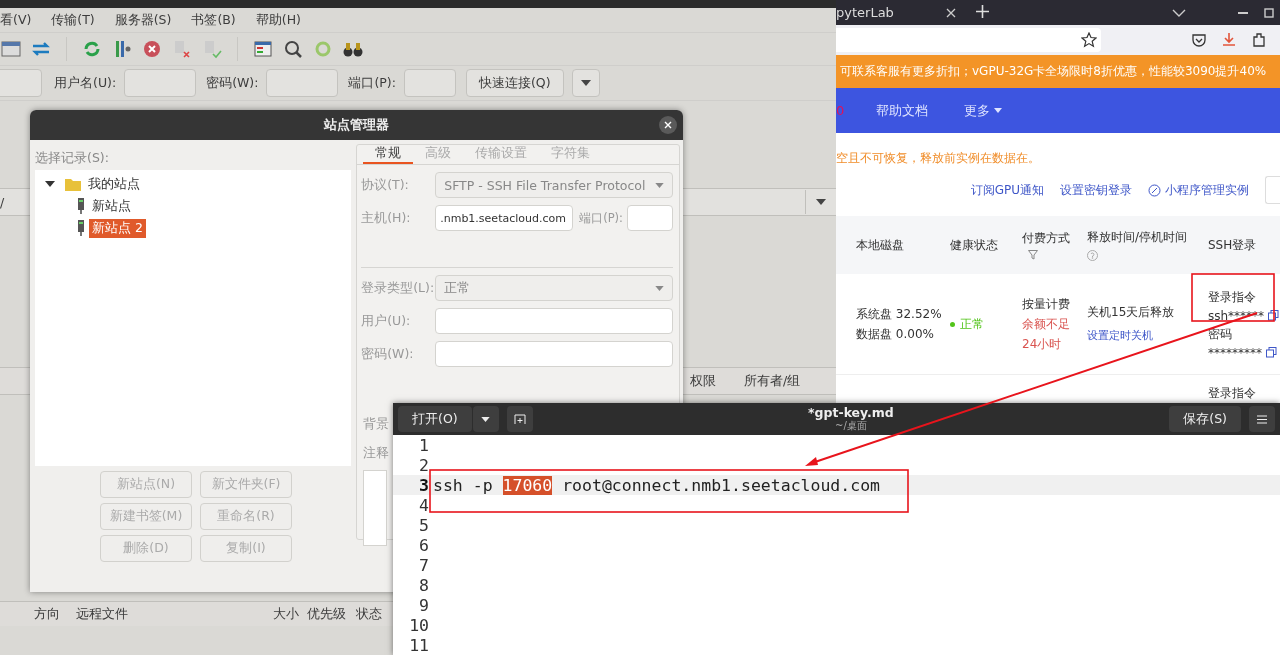  What do you see at coordinates (1243, 12) in the screenshot?
I see `minimize-icon` at bounding box center [1243, 12].